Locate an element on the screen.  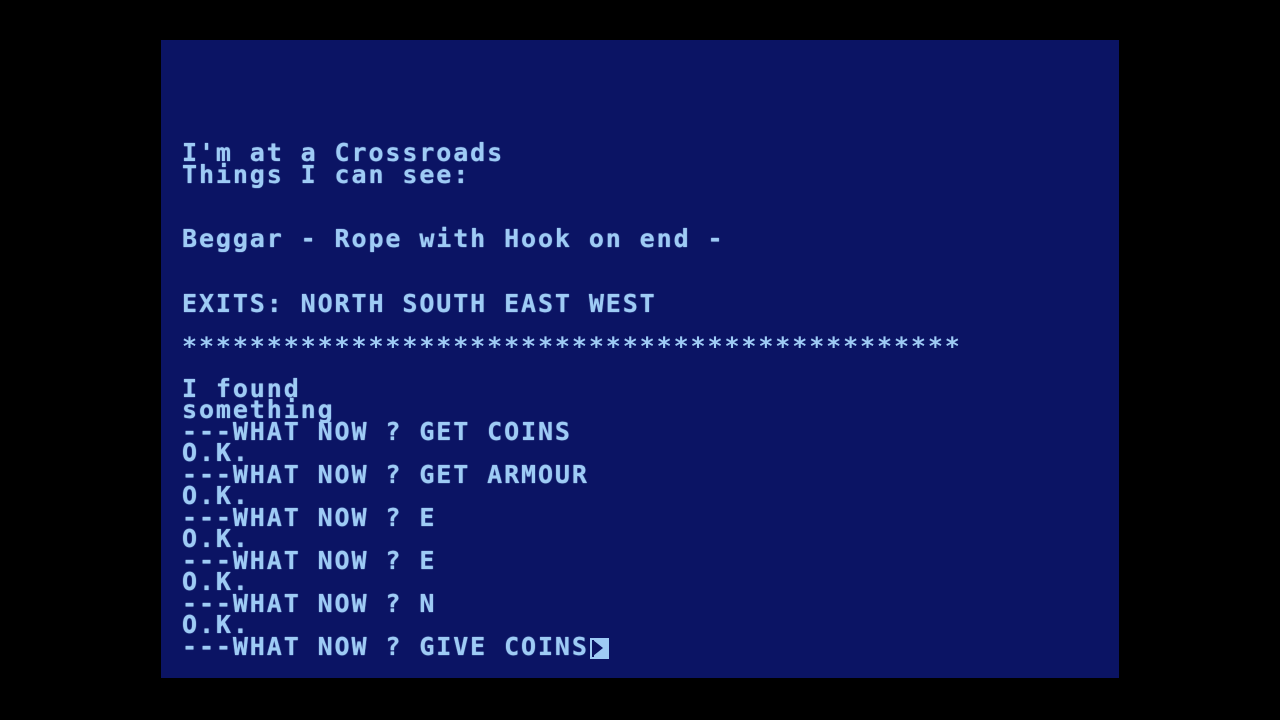
command-prompt-text: ---WHAT NOW ? GIVE COINS is located at coordinates (385, 646).